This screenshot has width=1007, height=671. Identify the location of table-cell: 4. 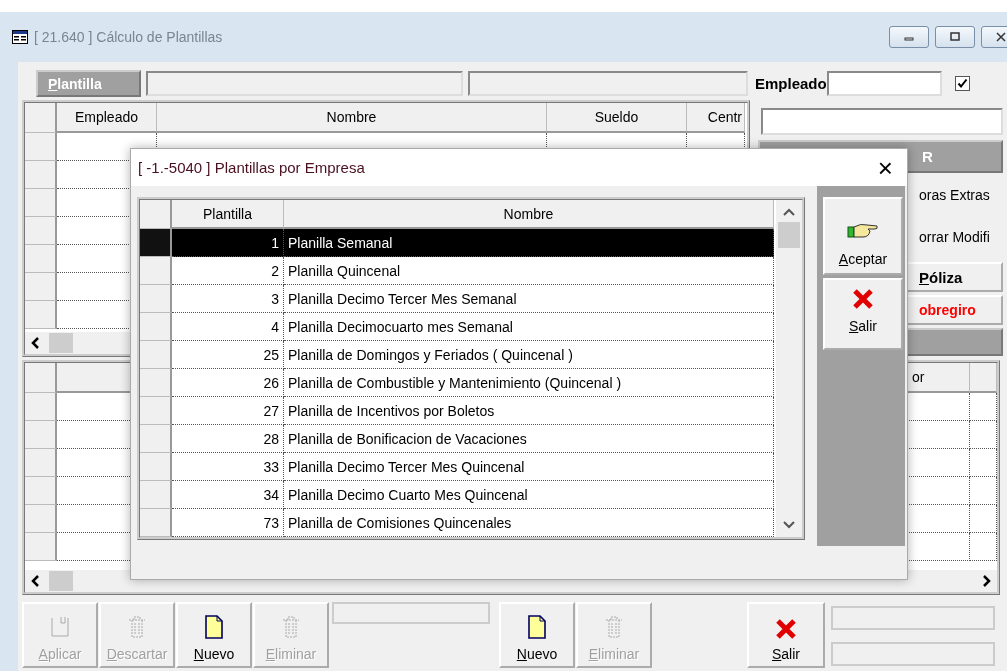
(228, 327).